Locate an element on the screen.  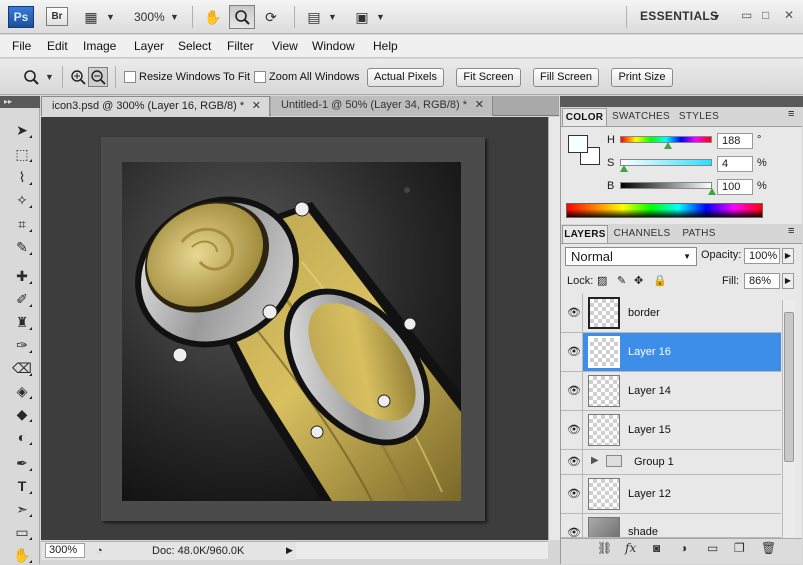
rotate-view-icon: ⟳ is located at coordinates (271, 17).